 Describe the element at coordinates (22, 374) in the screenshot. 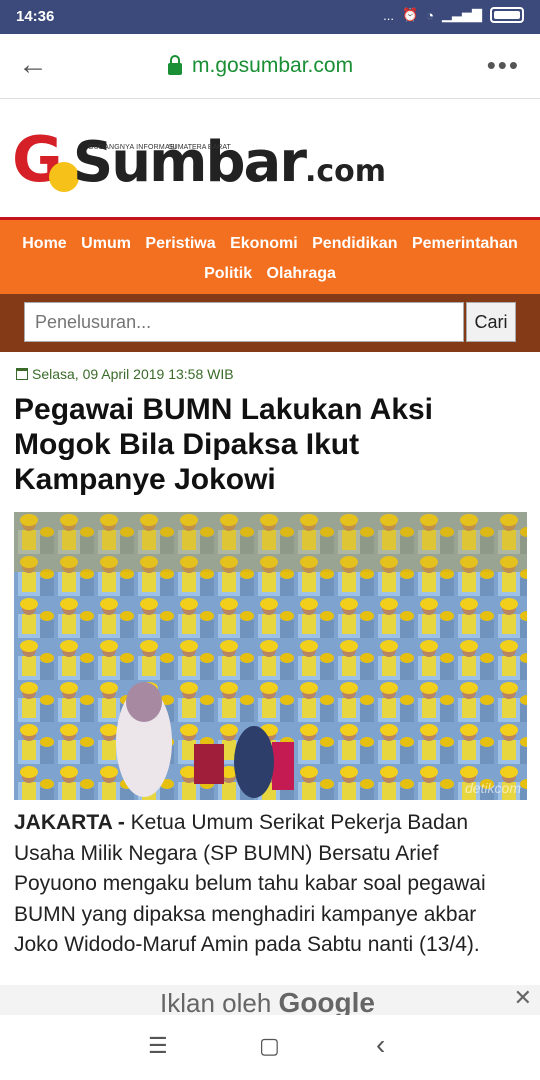

I see `calendar-icon` at that location.